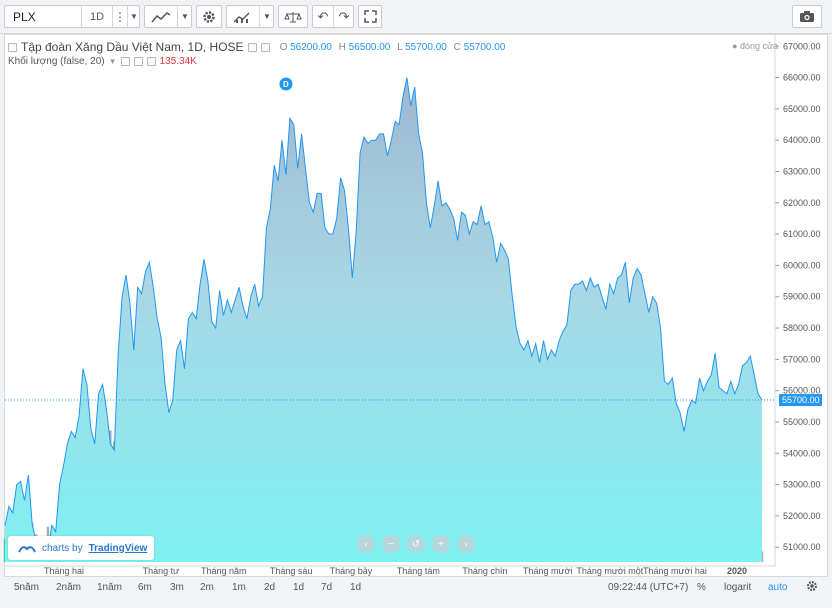 This screenshot has width=832, height=608. Describe the element at coordinates (802, 359) in the screenshot. I see `y-tick-label: 57000.00` at that location.